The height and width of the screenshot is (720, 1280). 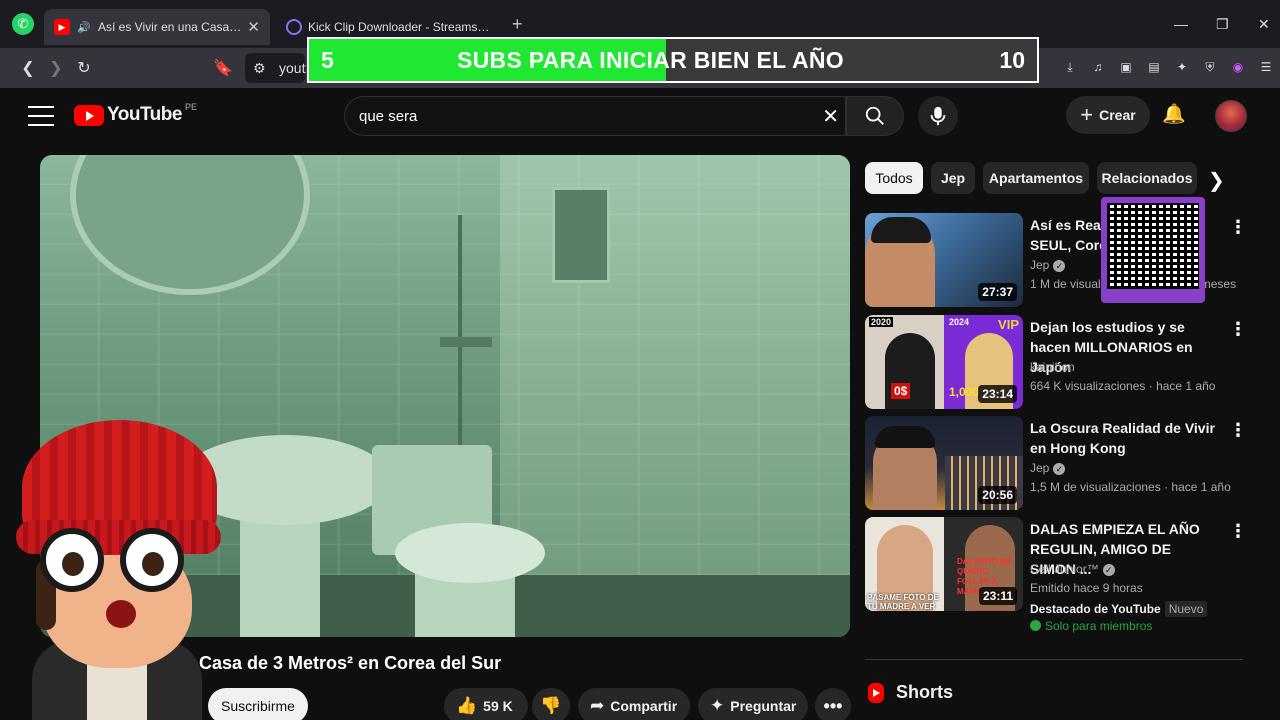 What do you see at coordinates (925, 692) in the screenshot?
I see `shorts-label: Shorts` at bounding box center [925, 692].